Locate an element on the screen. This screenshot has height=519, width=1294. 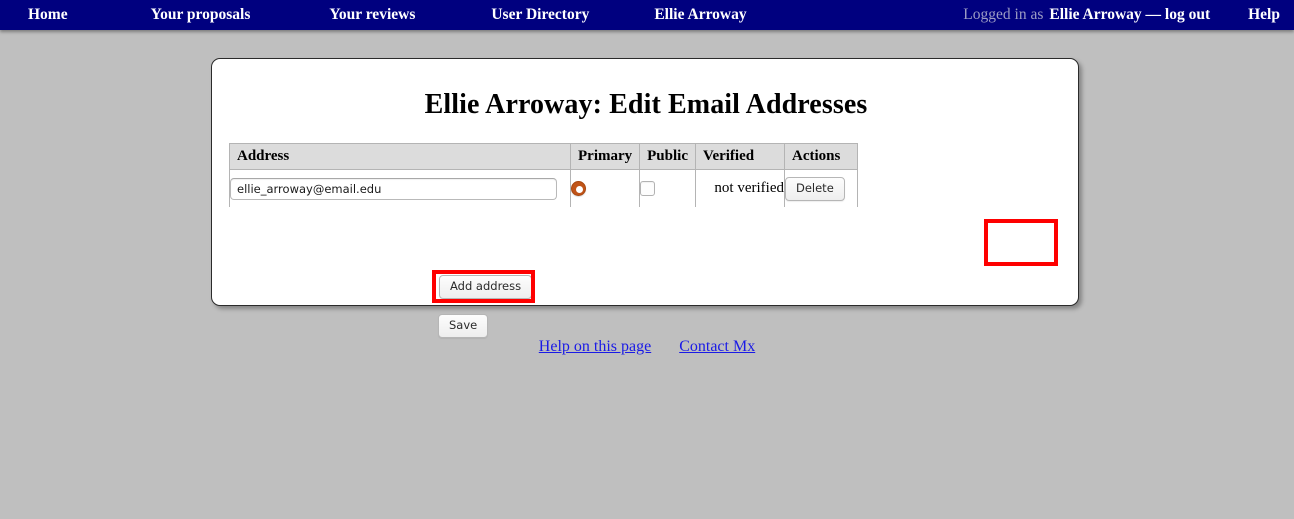
column-header-primary: Primary is located at coordinates (605, 156).